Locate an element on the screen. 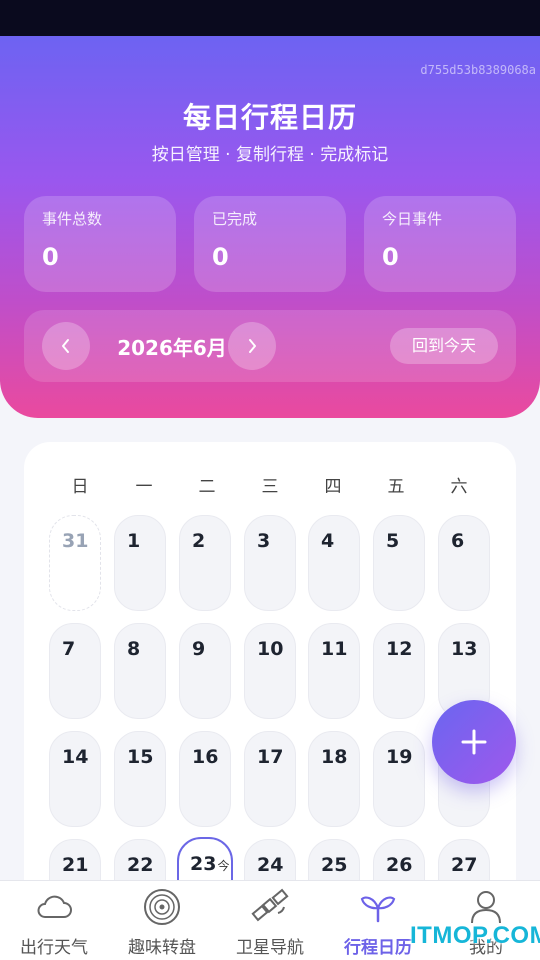 Image resolution: width=540 pixels, height=960 pixels. day-number: 6 is located at coordinates (458, 541).